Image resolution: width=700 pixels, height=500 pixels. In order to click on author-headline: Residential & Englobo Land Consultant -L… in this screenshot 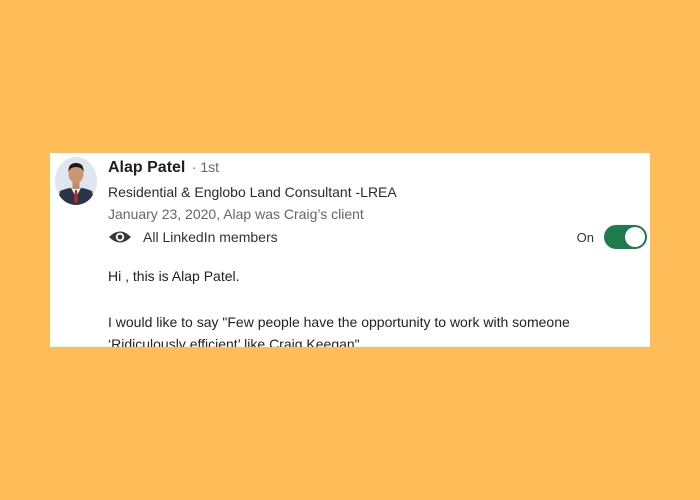, I will do `click(252, 192)`.